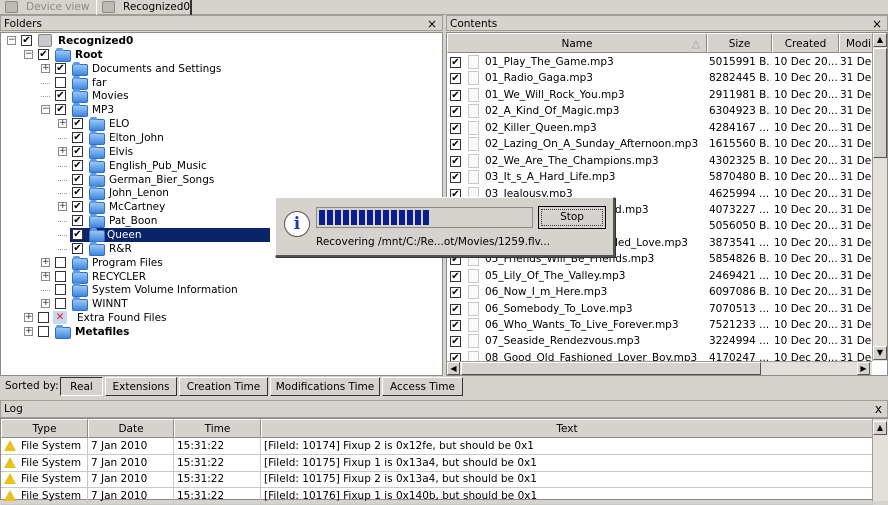  I want to click on sort-extensions-button: Extensions, so click(141, 386).